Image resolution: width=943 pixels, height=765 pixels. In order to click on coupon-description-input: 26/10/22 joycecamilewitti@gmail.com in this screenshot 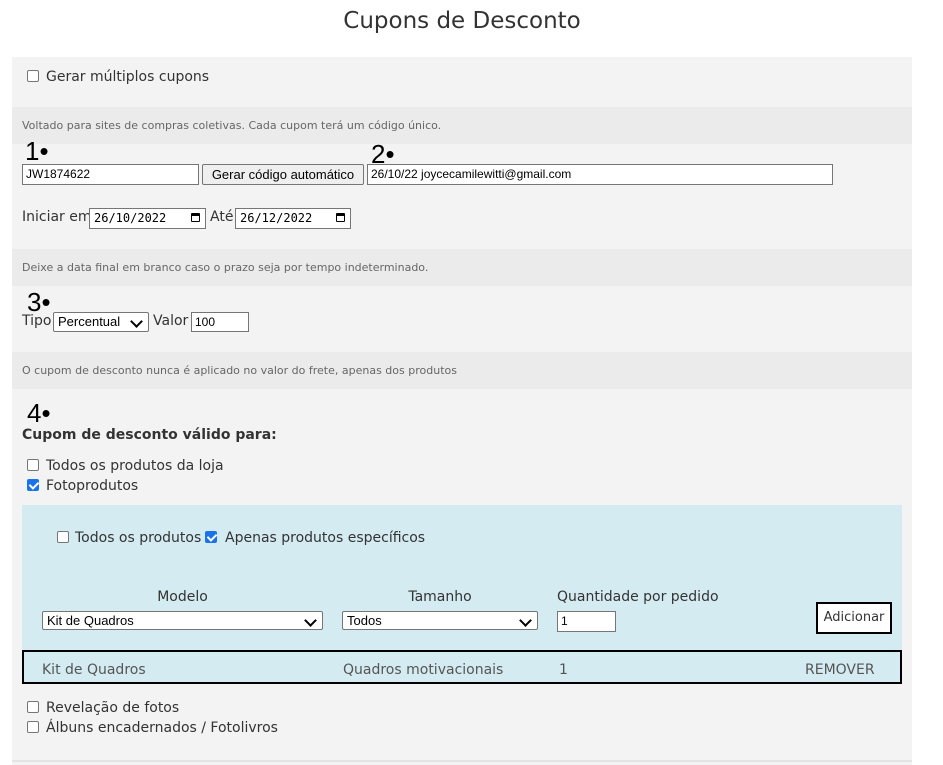, I will do `click(600, 174)`.